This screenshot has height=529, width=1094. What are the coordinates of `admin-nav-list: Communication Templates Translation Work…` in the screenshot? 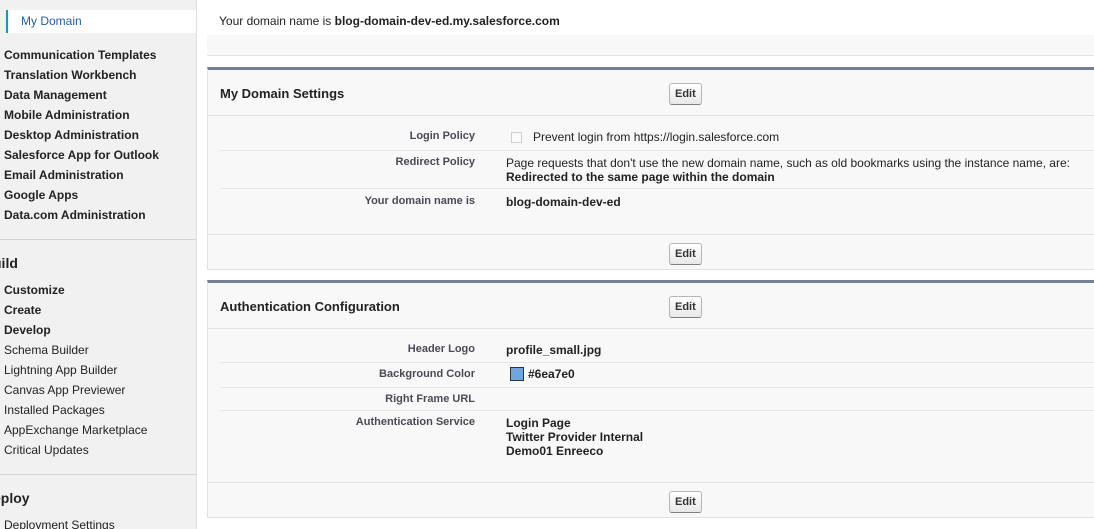 It's located at (81, 135).